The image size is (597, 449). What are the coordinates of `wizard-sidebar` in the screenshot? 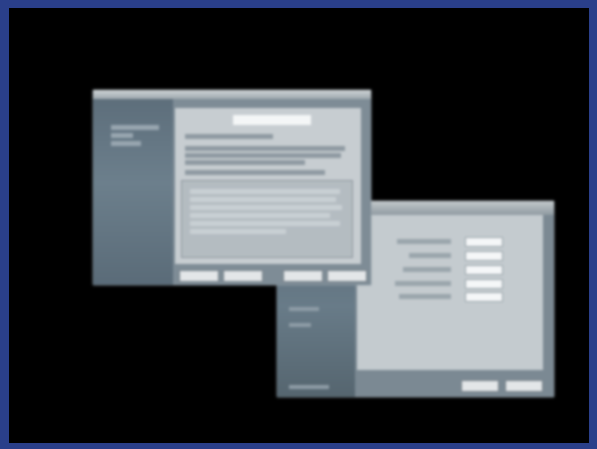 It's located at (133, 192).